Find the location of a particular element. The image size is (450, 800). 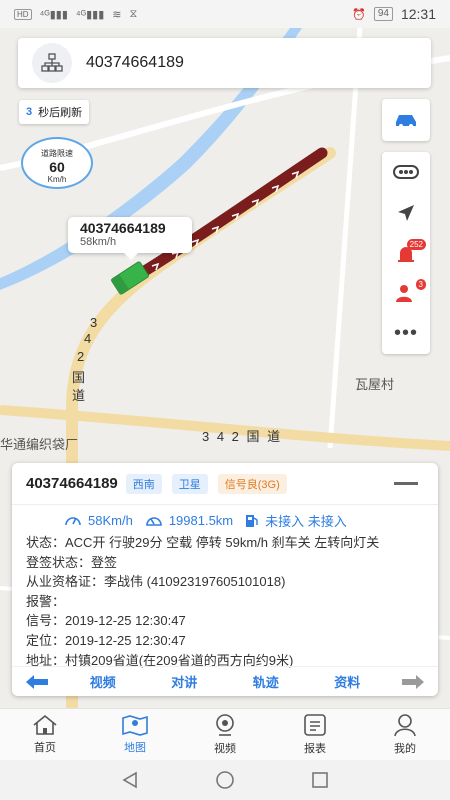

road-label-vertical: 道 is located at coordinates (80, 395).